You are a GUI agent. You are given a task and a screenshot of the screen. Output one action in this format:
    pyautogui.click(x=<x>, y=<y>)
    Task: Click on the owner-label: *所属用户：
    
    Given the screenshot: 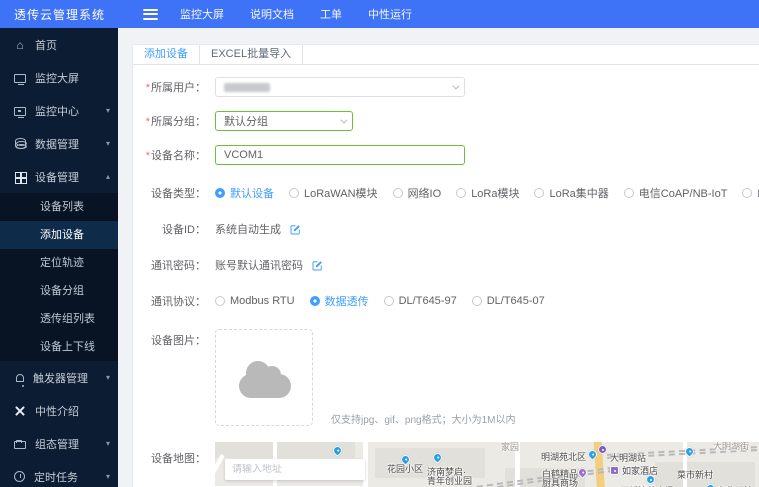 What is the action you would take?
    pyautogui.click(x=175, y=88)
    